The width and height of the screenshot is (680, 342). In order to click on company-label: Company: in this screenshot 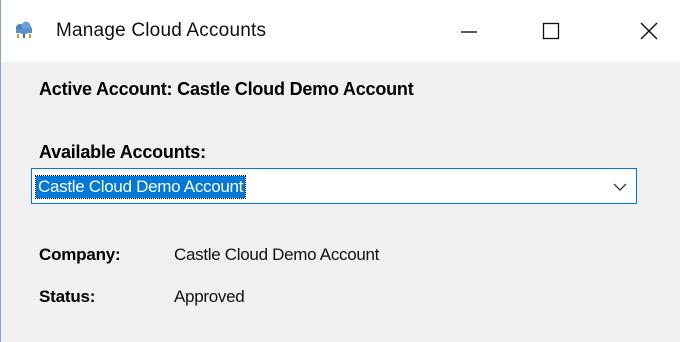, I will do `click(80, 254)`.